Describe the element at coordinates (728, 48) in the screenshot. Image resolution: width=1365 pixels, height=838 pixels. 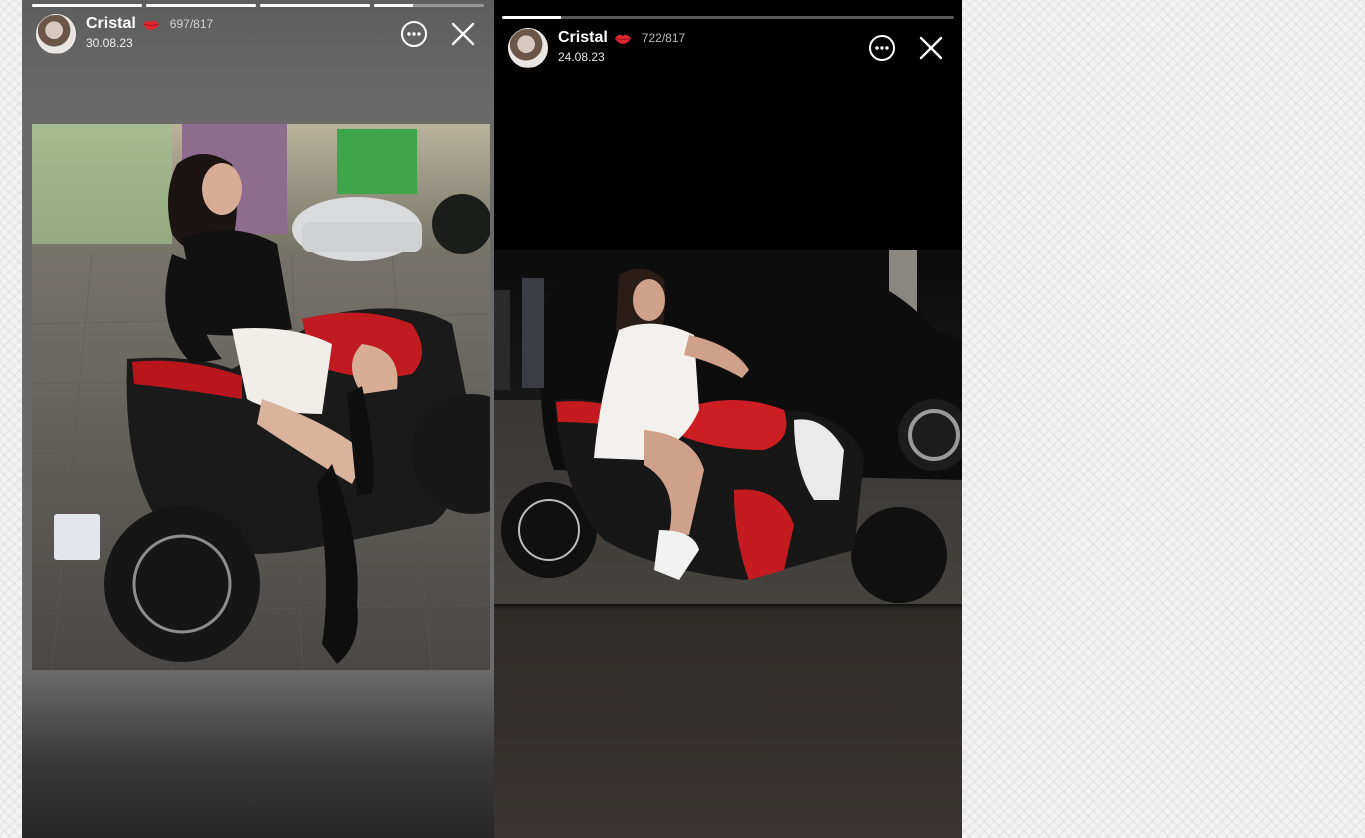
I see `story-header: Cristal 722/817 24.08.23` at that location.